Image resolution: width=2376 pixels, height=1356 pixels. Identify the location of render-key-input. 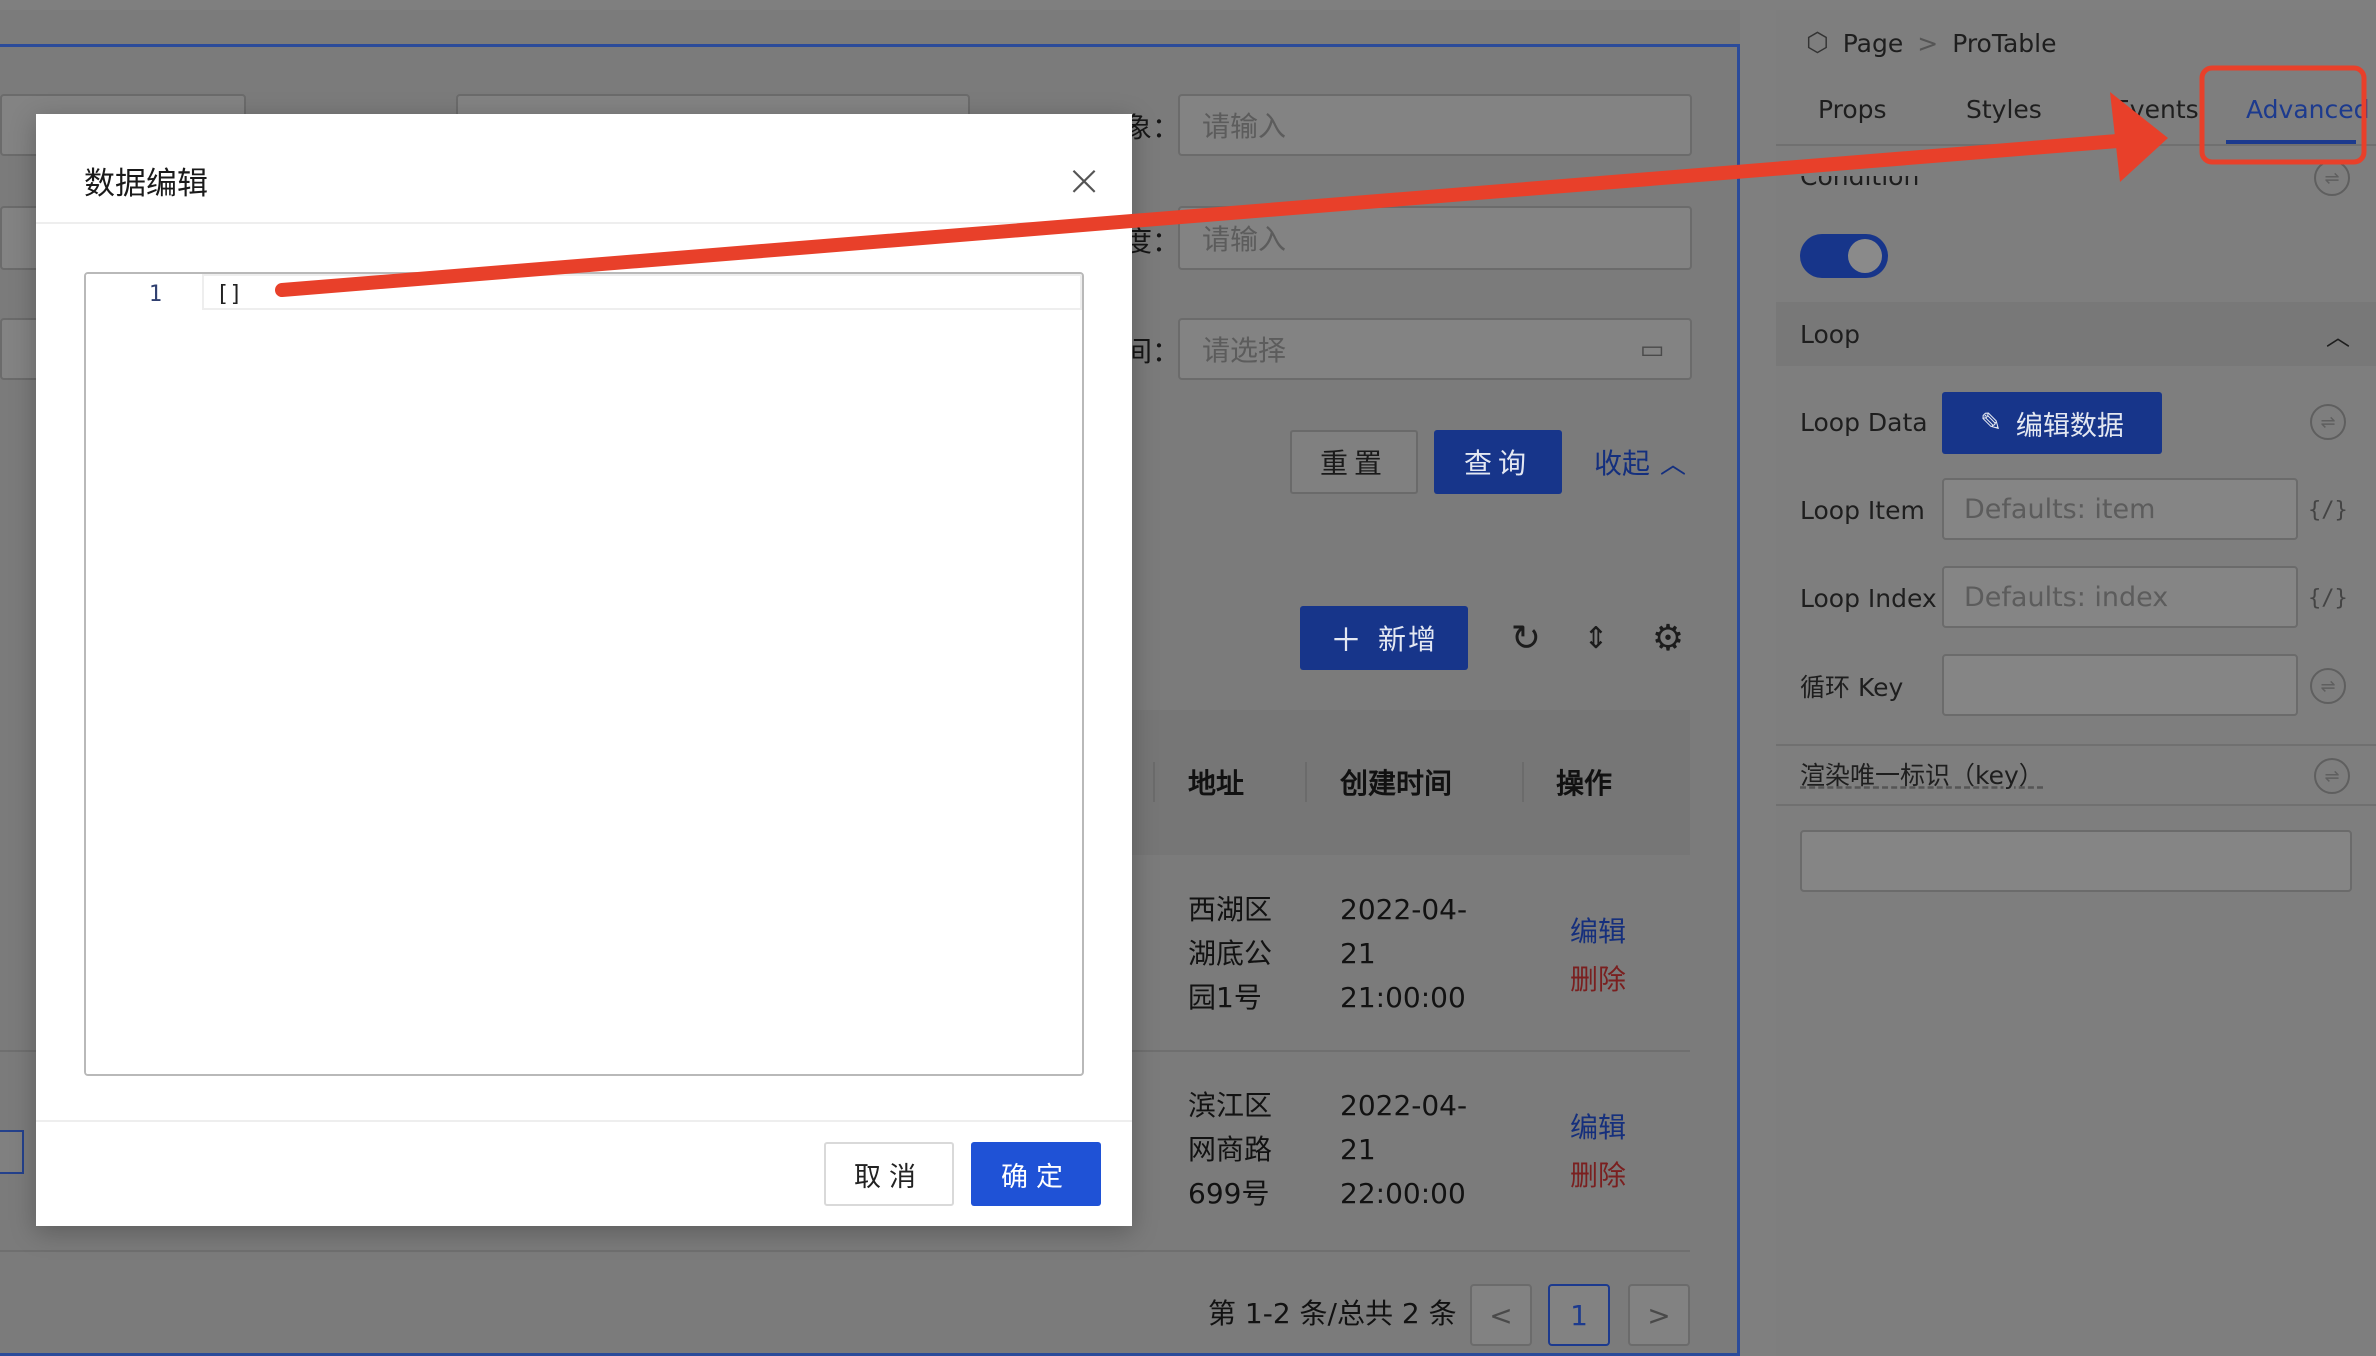
(2076, 861).